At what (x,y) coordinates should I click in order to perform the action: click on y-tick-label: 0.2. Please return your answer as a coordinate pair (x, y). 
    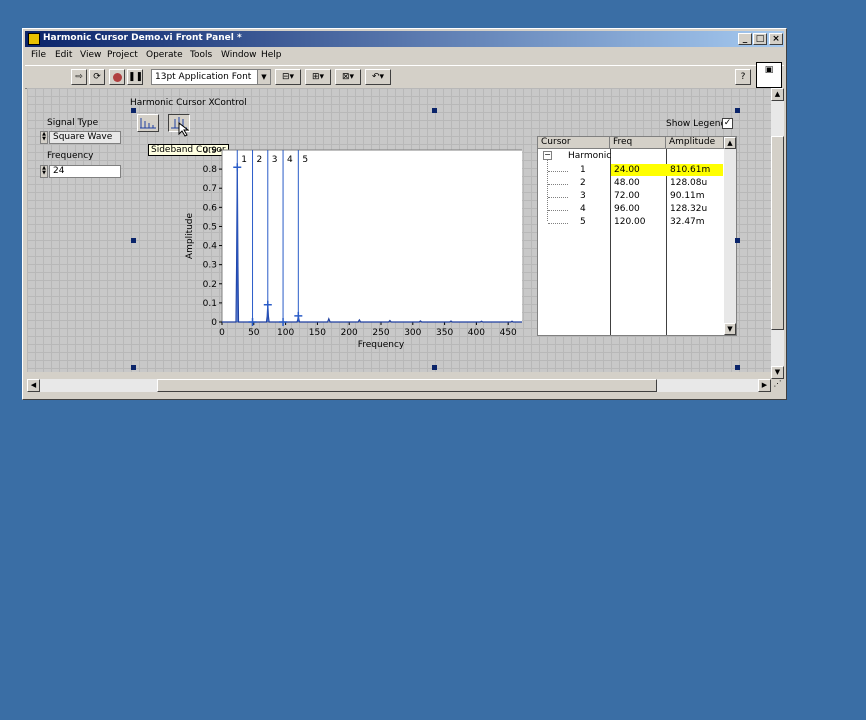
    Looking at the image, I should click on (210, 285).